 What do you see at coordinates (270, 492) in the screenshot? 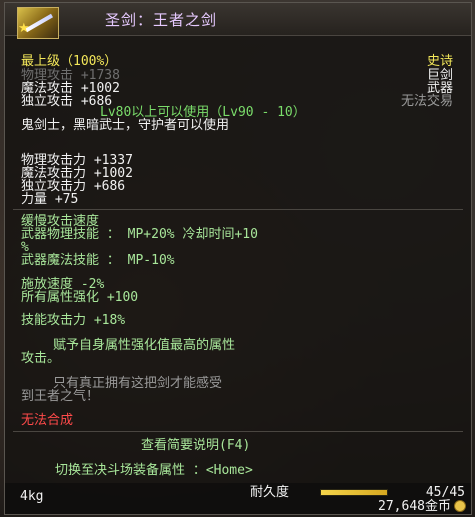
I see `durability-label: 耐久度` at bounding box center [270, 492].